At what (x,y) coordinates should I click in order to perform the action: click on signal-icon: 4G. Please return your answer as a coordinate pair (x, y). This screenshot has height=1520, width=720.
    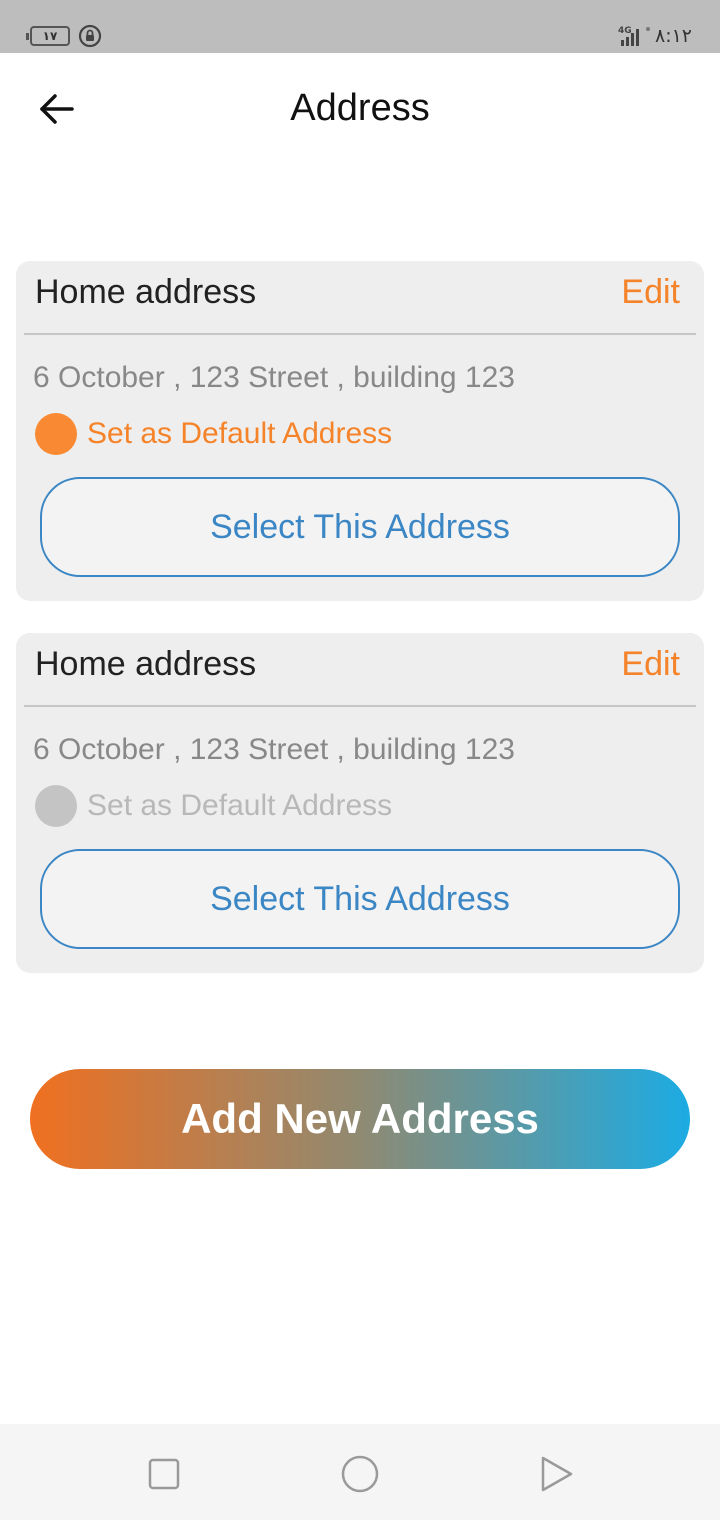
    Looking at the image, I should click on (634, 36).